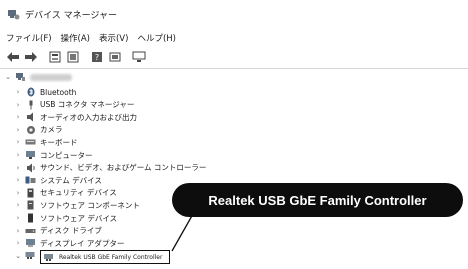  I want to click on callout-pointer, so click(182, 232).